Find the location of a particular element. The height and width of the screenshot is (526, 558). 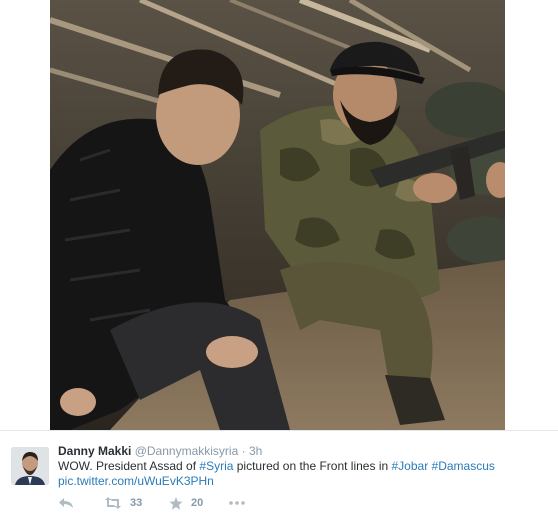

user-handle: @Dannymakkisyria is located at coordinates (187, 451).